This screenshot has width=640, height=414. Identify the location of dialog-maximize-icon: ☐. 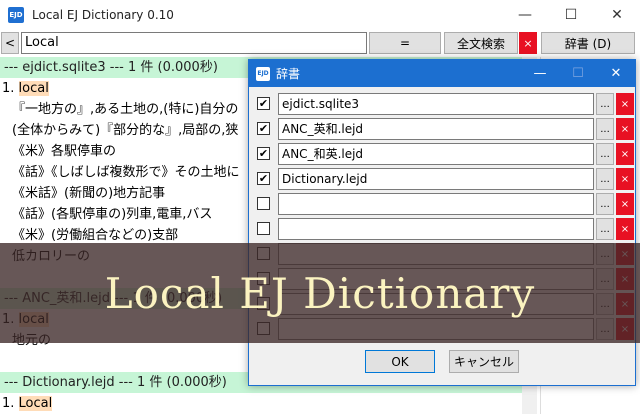
(578, 73).